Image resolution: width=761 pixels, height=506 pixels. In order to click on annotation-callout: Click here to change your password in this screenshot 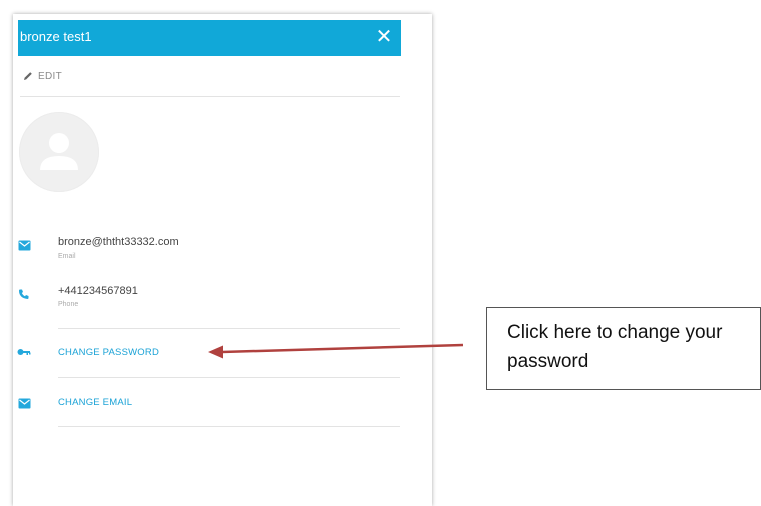, I will do `click(623, 348)`.